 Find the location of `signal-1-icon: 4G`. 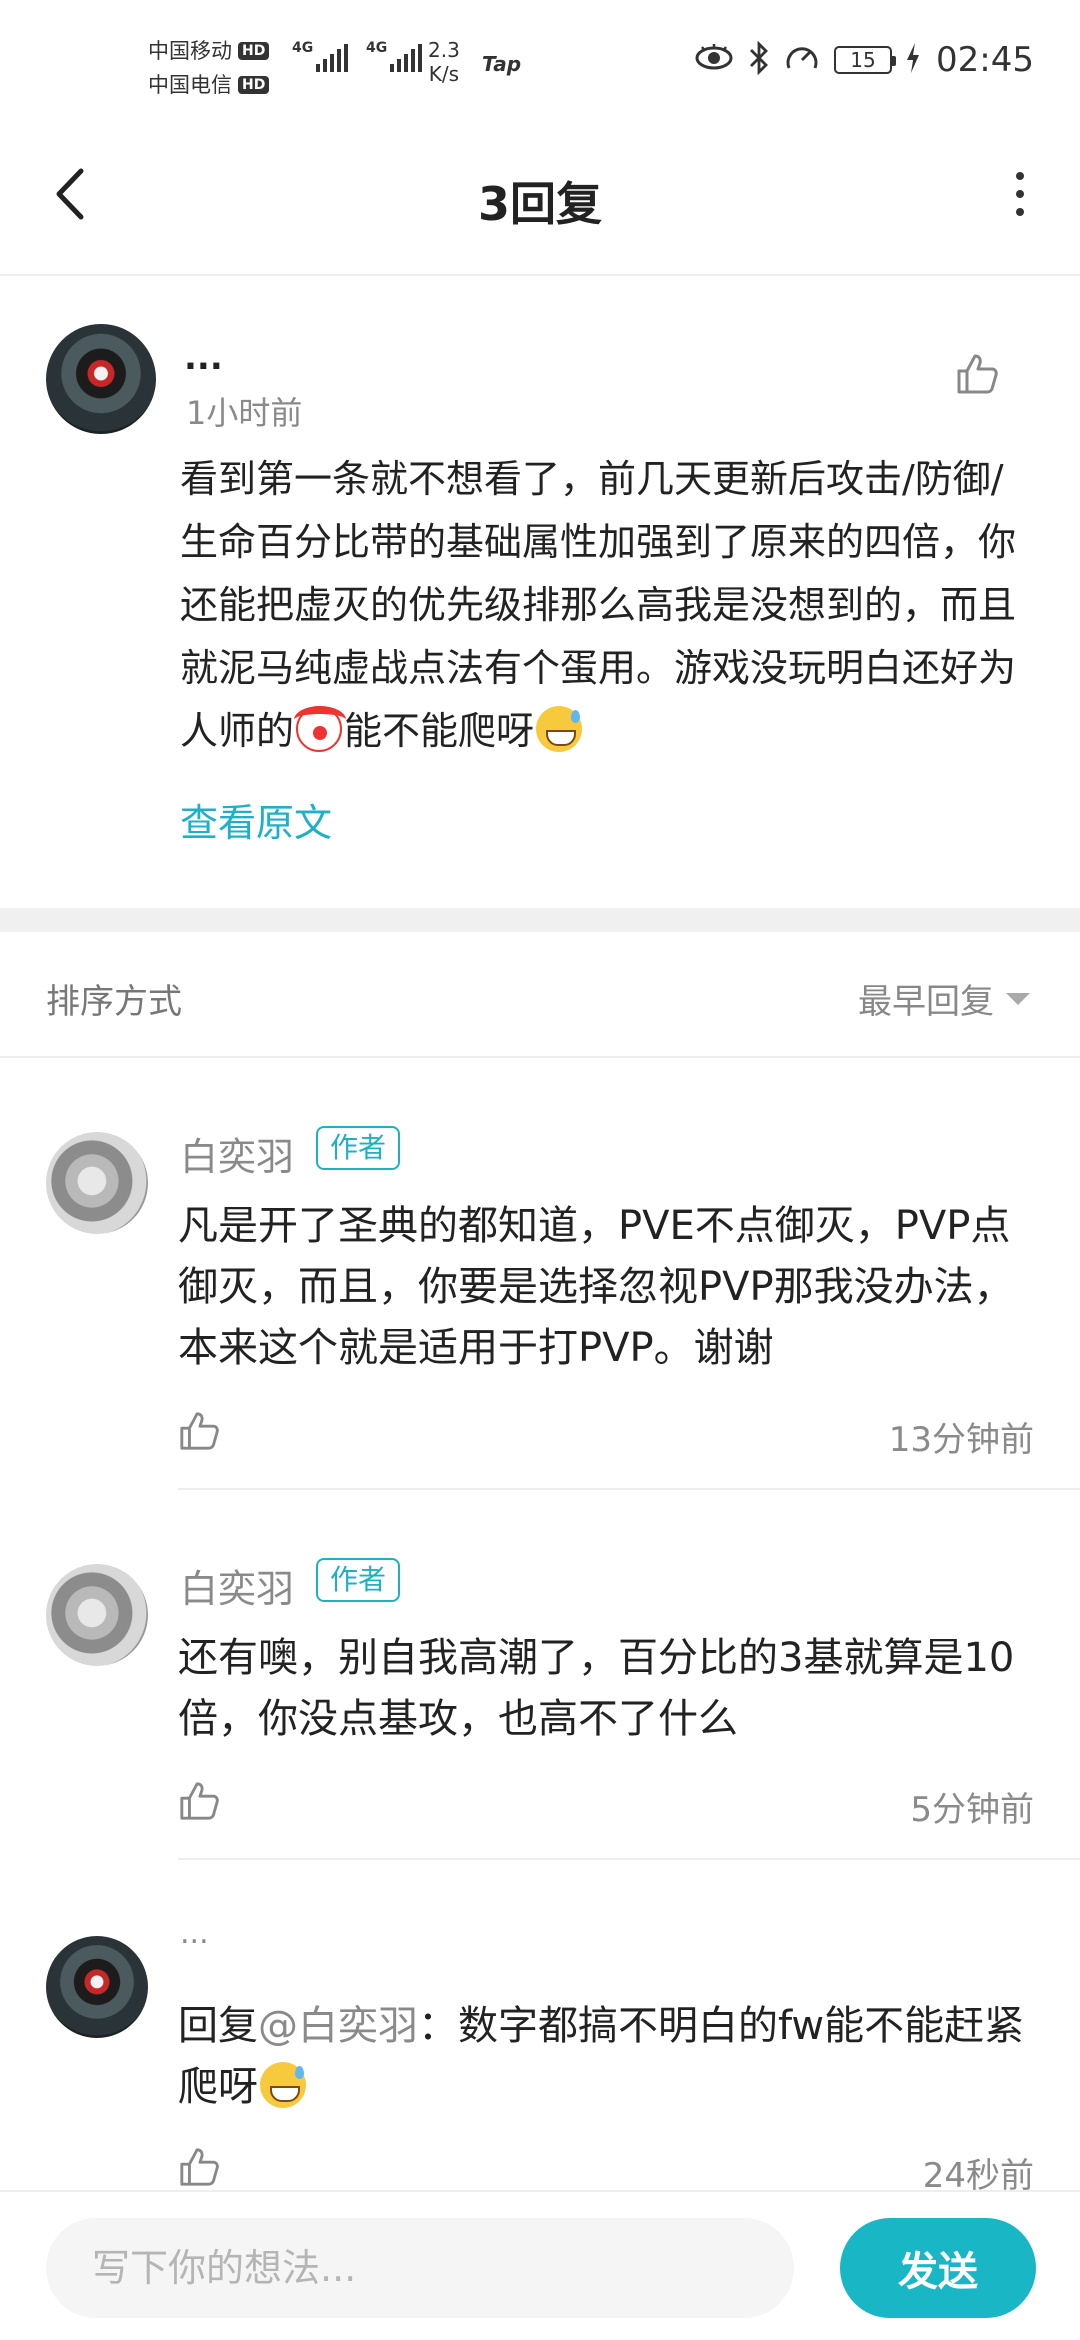

signal-1-icon: 4G is located at coordinates (320, 56).